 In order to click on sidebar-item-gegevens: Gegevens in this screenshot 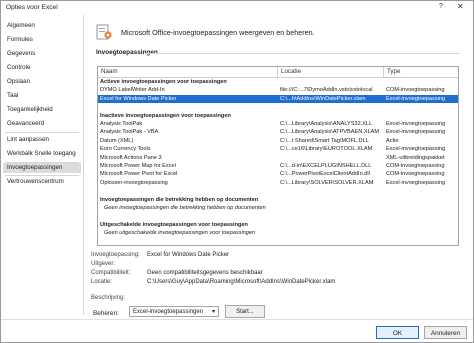, I will do `click(44, 54)`.